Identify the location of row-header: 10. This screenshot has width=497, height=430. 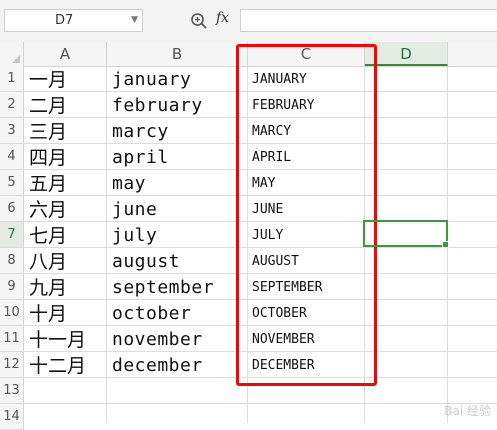
(12, 313).